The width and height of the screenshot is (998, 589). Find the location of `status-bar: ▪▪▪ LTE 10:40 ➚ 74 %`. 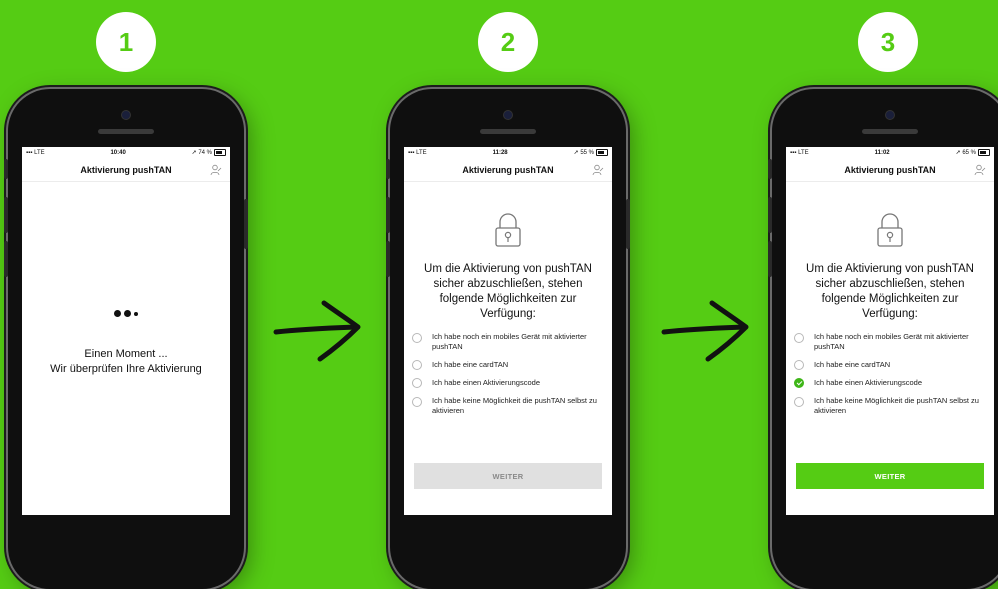

status-bar: ▪▪▪ LTE 10:40 ➚ 74 % is located at coordinates (126, 153).